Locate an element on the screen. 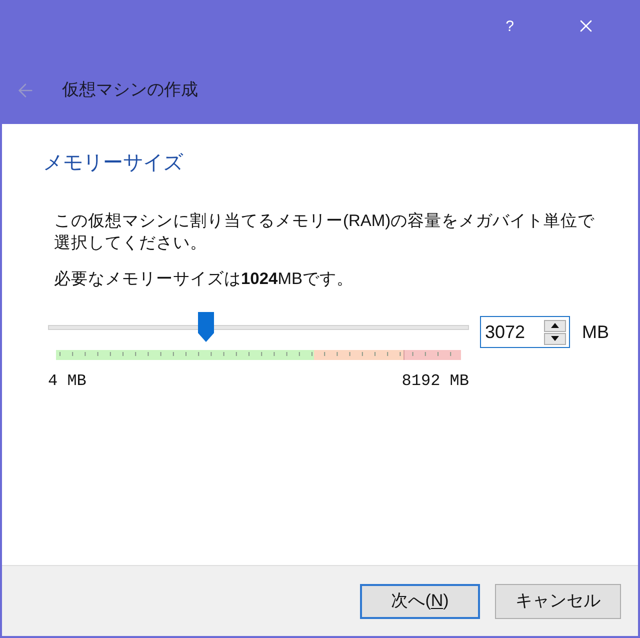  recommendation-text: 必要なメモリーサイズは1024MBです。 is located at coordinates (204, 279).